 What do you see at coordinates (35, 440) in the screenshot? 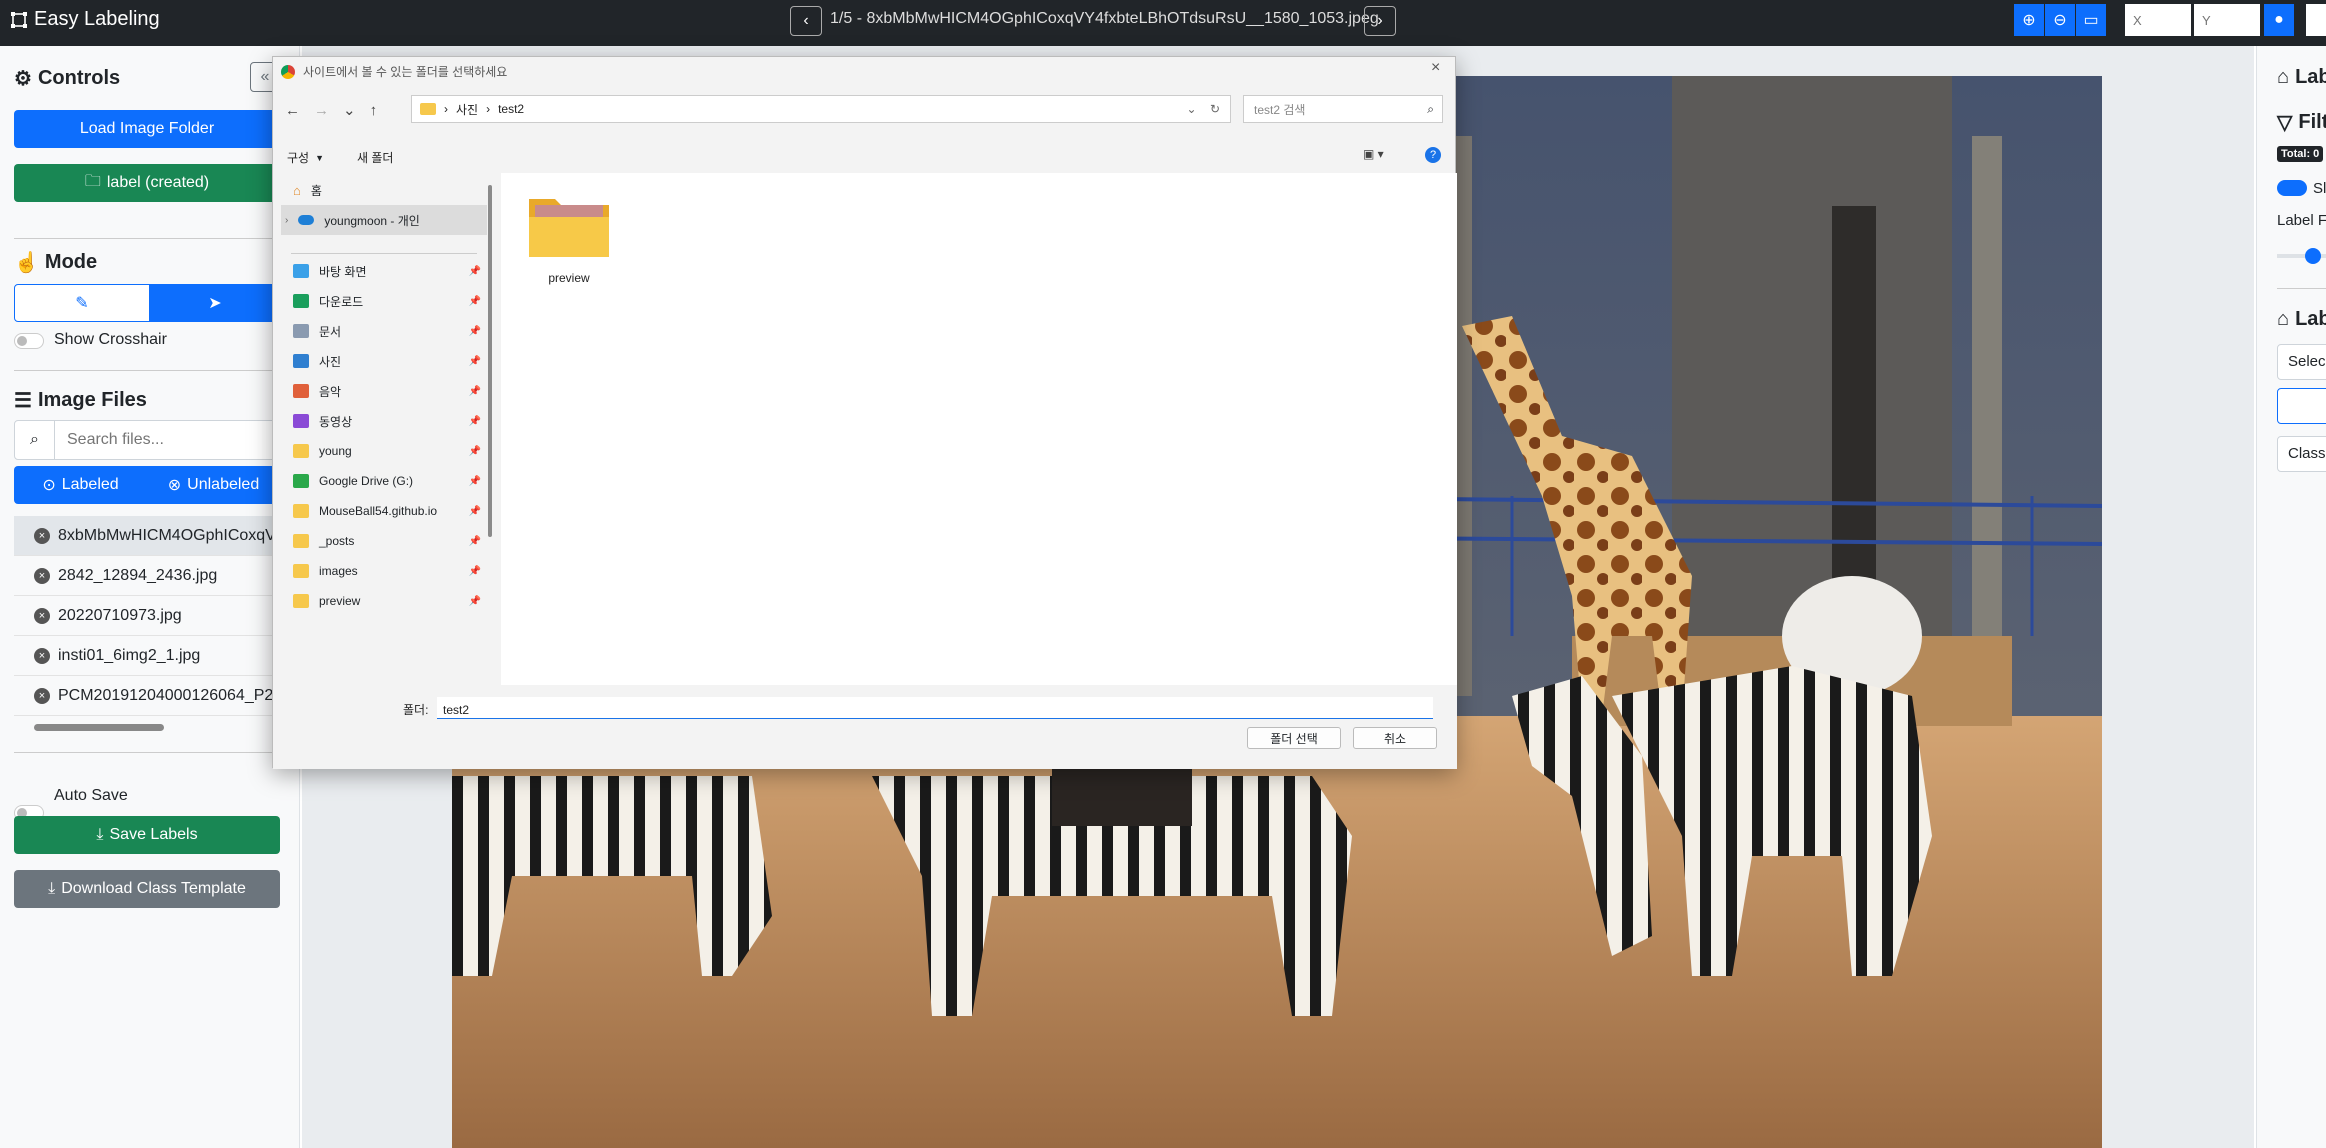
I see `search-icon: ⌕` at bounding box center [35, 440].